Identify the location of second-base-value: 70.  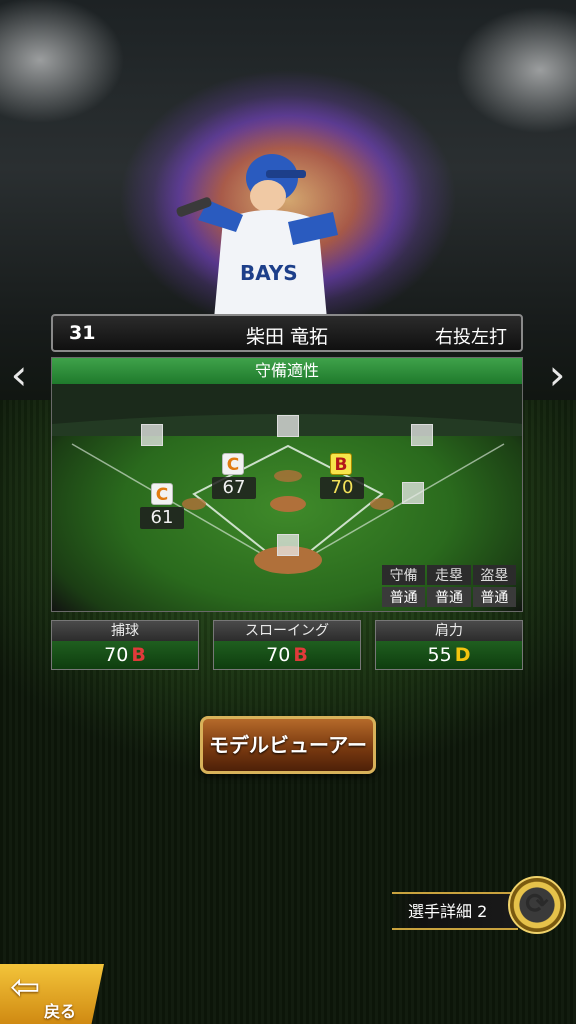
(342, 488).